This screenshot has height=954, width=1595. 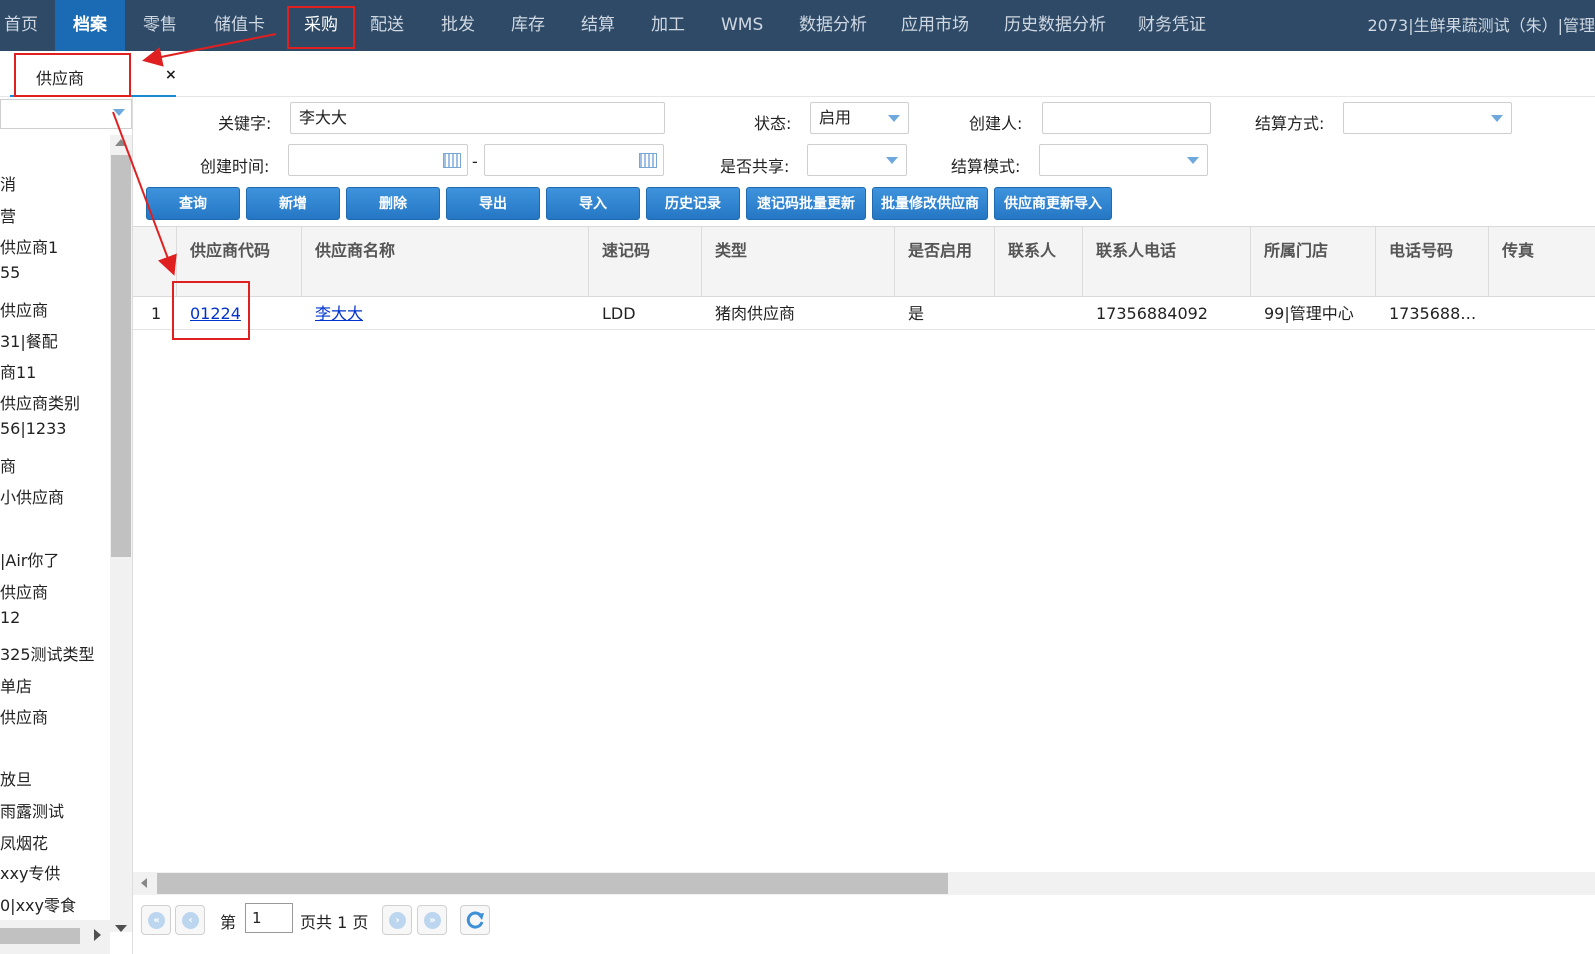 What do you see at coordinates (38, 904) in the screenshot?
I see `tree-item: 0|xxy零食` at bounding box center [38, 904].